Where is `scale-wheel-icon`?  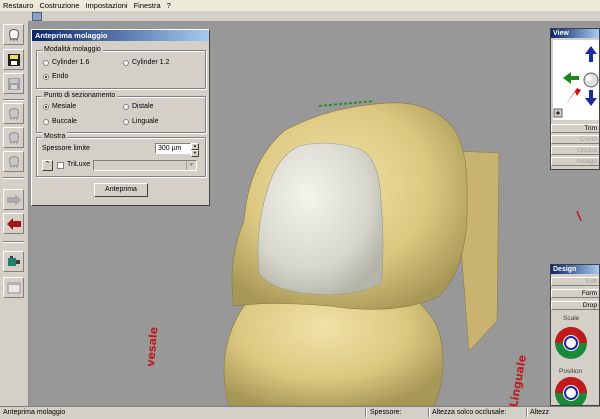 scale-wheel-icon is located at coordinates (571, 343).